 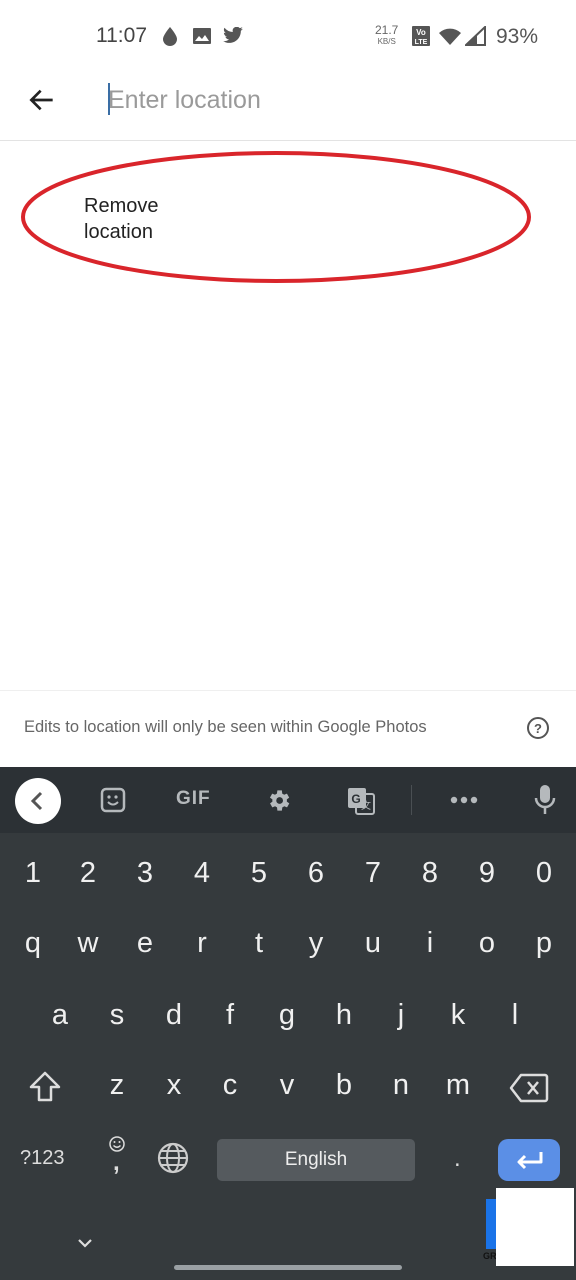 I want to click on twitter-icon, so click(x=233, y=35).